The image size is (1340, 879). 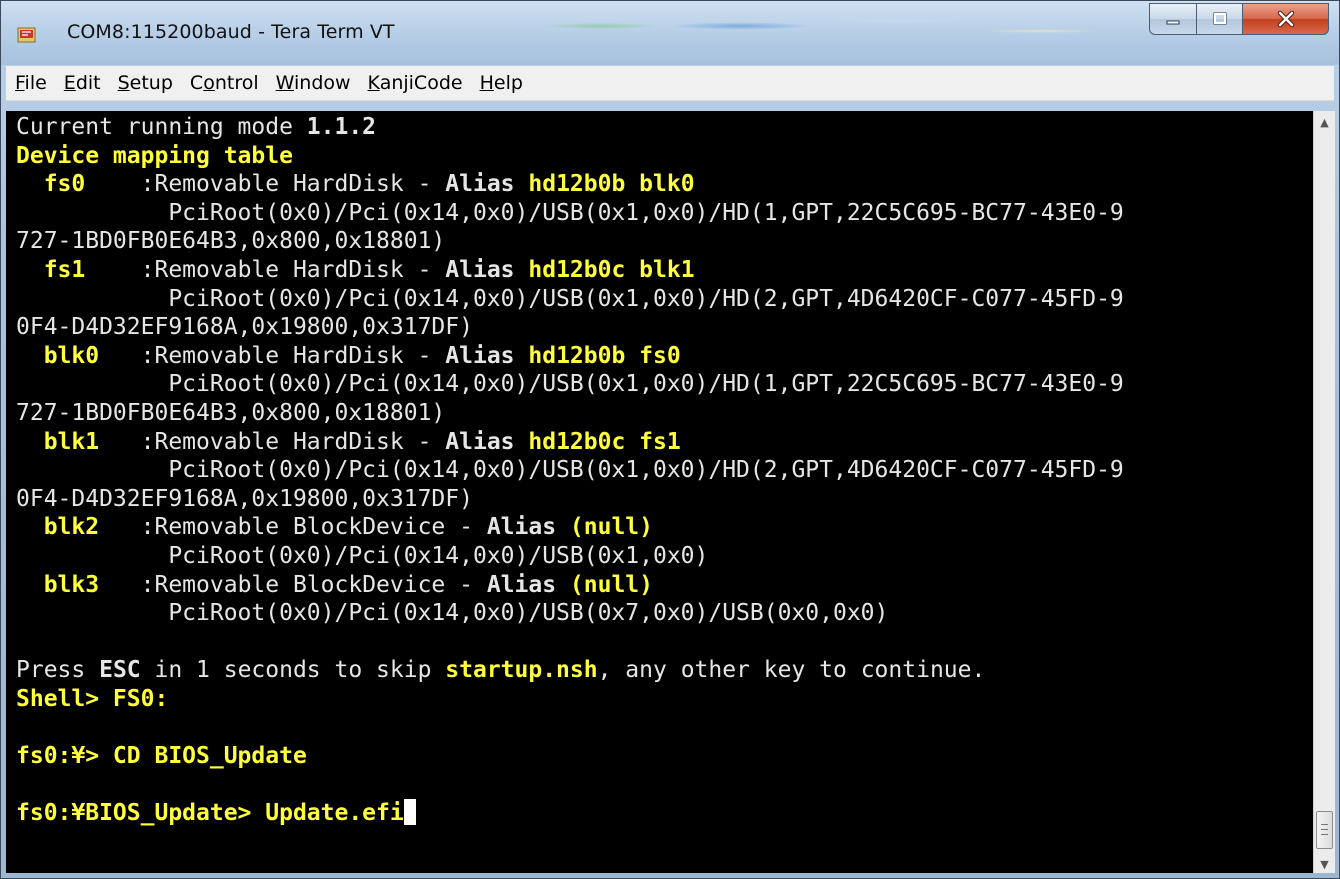 What do you see at coordinates (120, 670) in the screenshot?
I see `terminal-text: ESC` at bounding box center [120, 670].